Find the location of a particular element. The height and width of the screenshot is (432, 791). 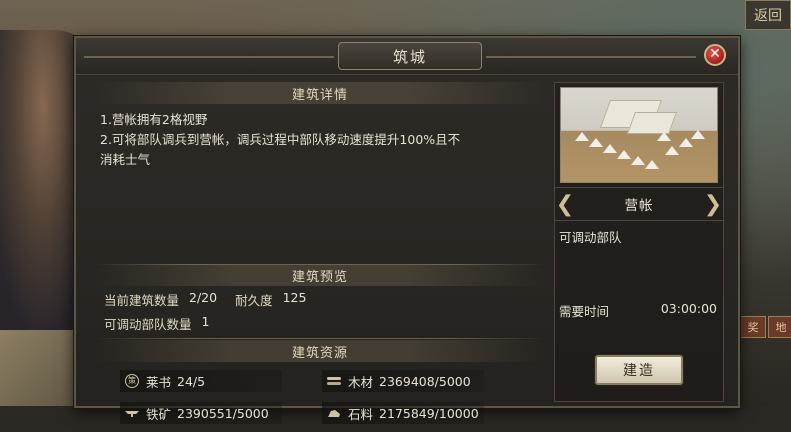

resources-header: 建筑资源 is located at coordinates (320, 351).